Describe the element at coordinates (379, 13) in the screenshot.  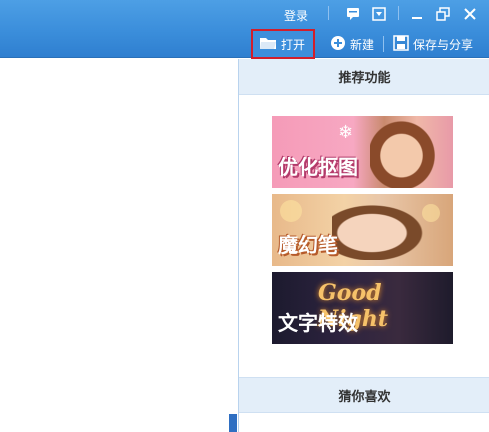
I see `skin-icon` at that location.